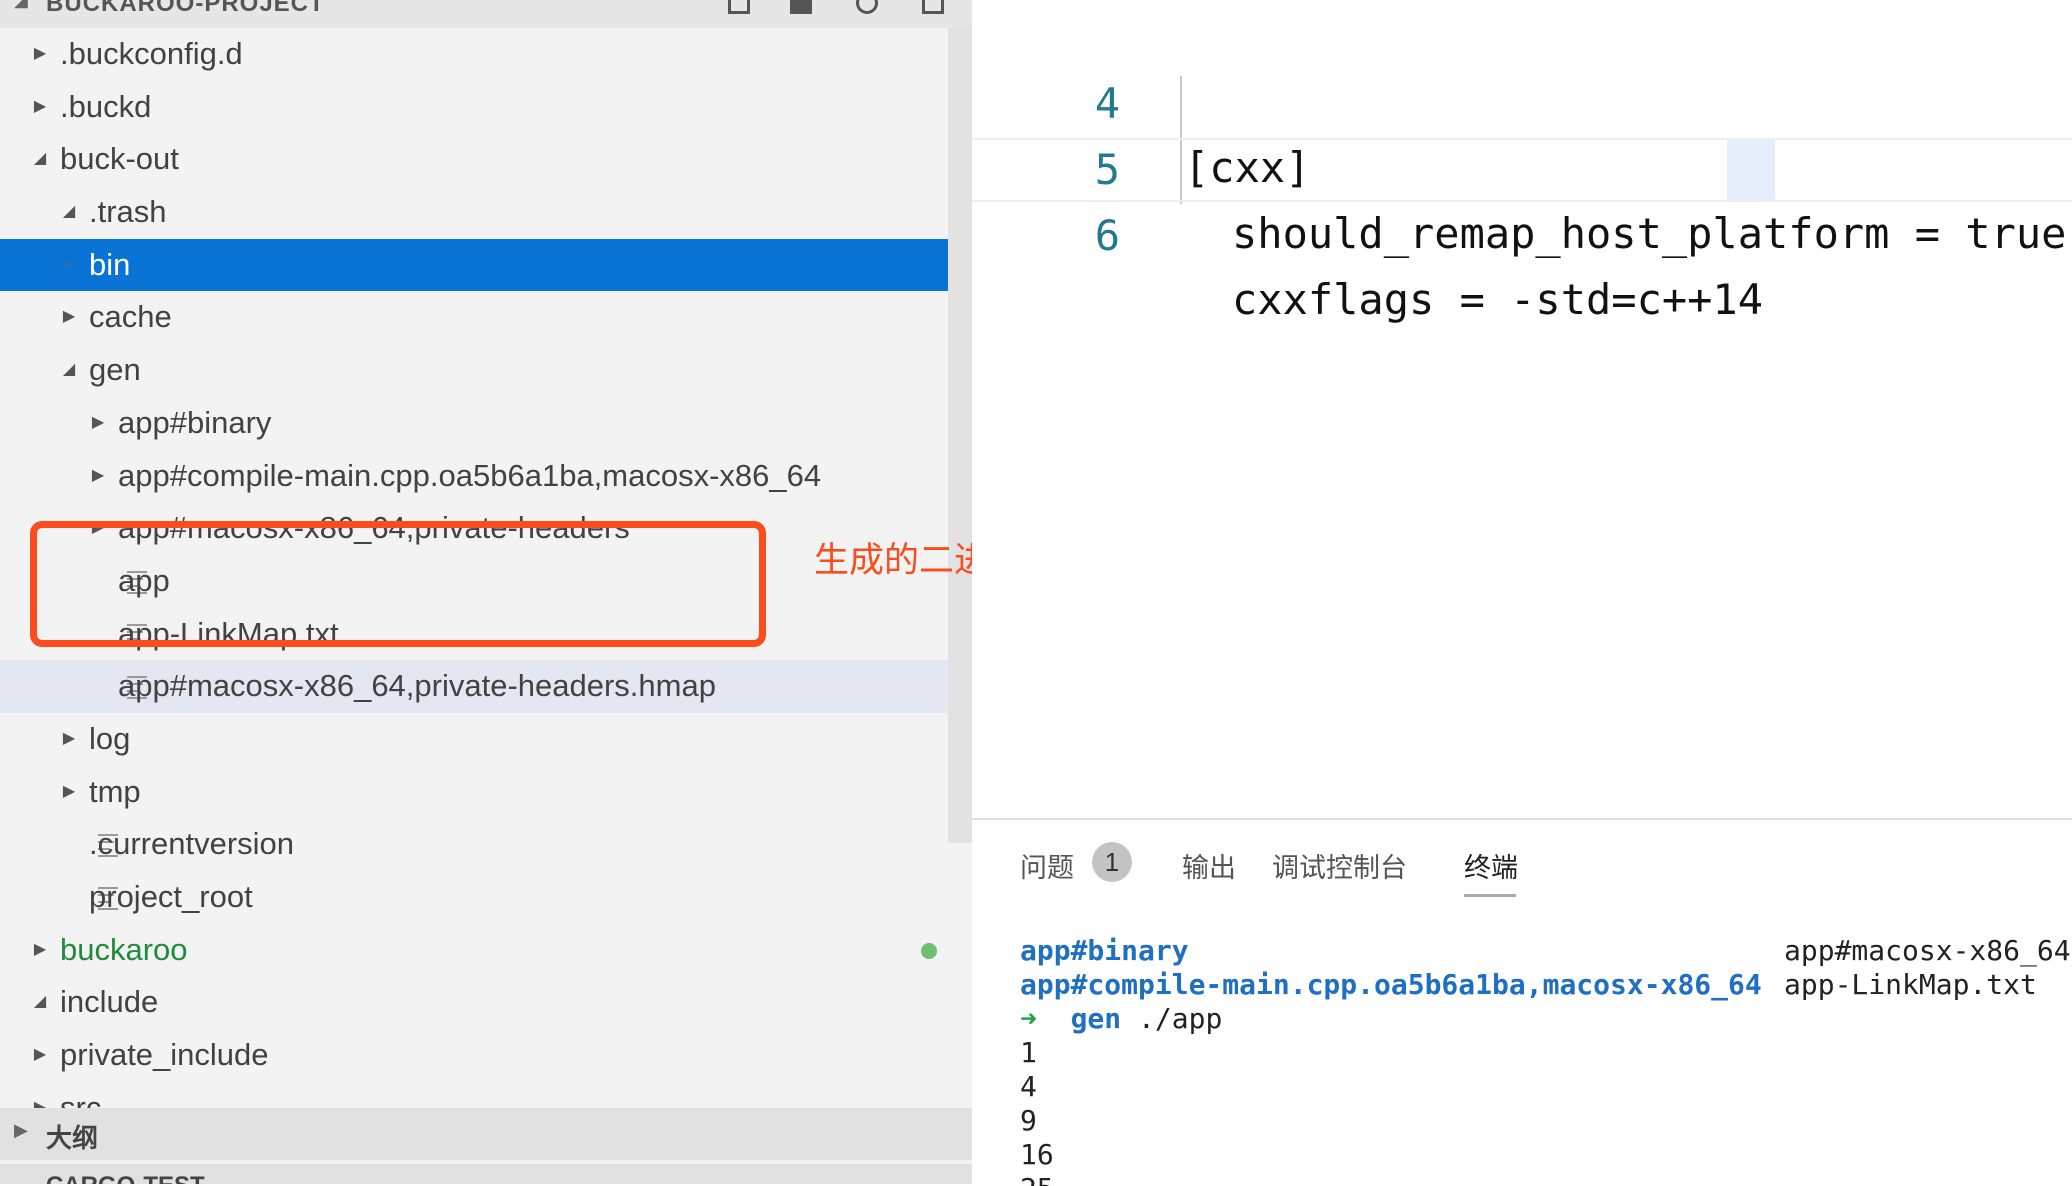 This screenshot has width=2072, height=1186. I want to click on explorer-header: ◢ BUCKAROO-PROJECT, so click(486, 14).